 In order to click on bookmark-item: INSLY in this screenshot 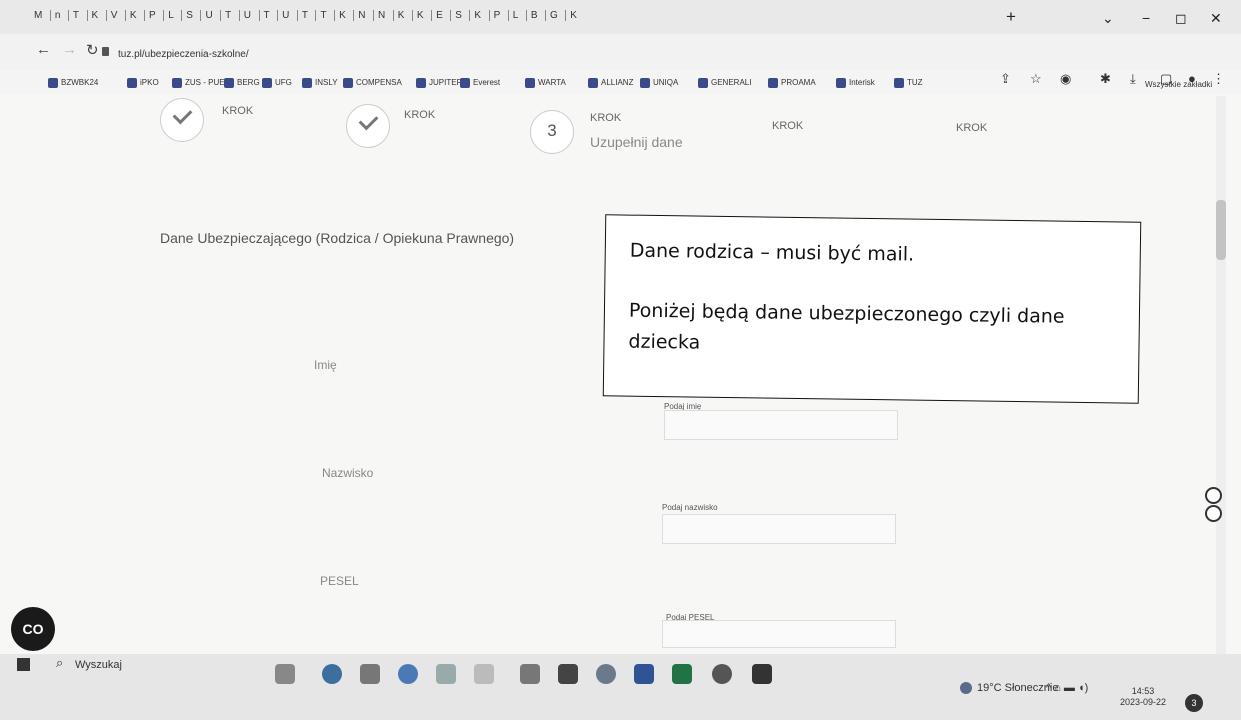, I will do `click(320, 83)`.